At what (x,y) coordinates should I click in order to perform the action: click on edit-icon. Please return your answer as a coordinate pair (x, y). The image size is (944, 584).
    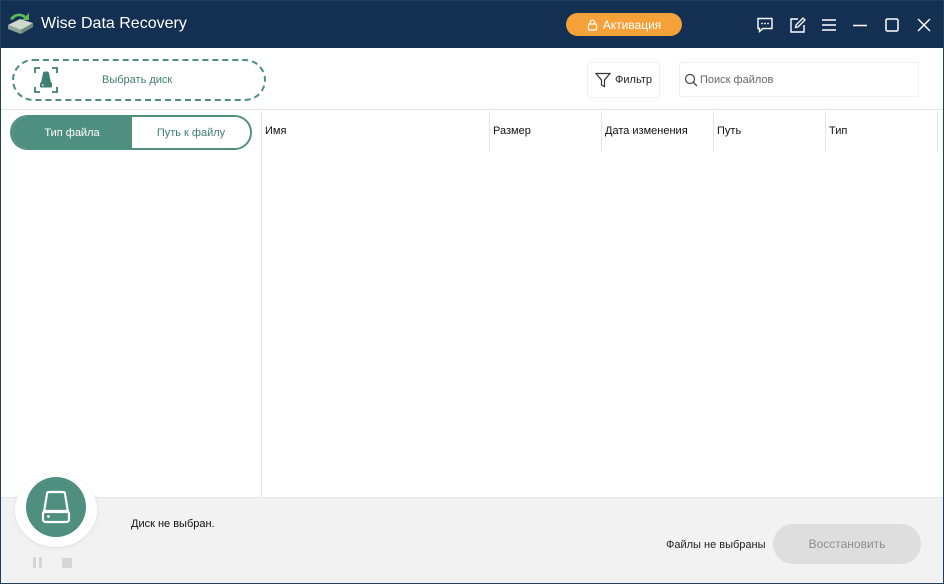
    Looking at the image, I should click on (797, 24).